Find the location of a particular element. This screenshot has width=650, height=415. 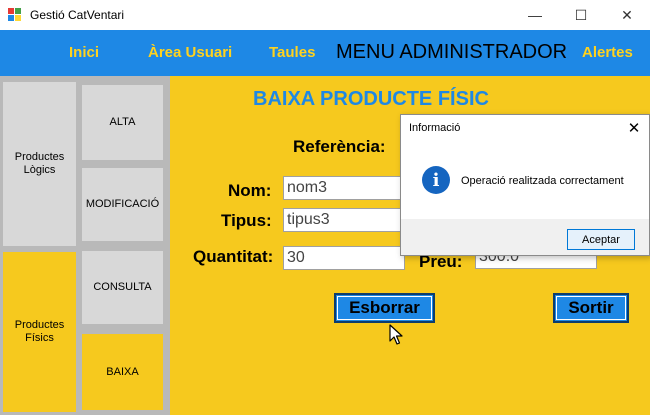

dialog-title: Informació is located at coordinates (435, 128).